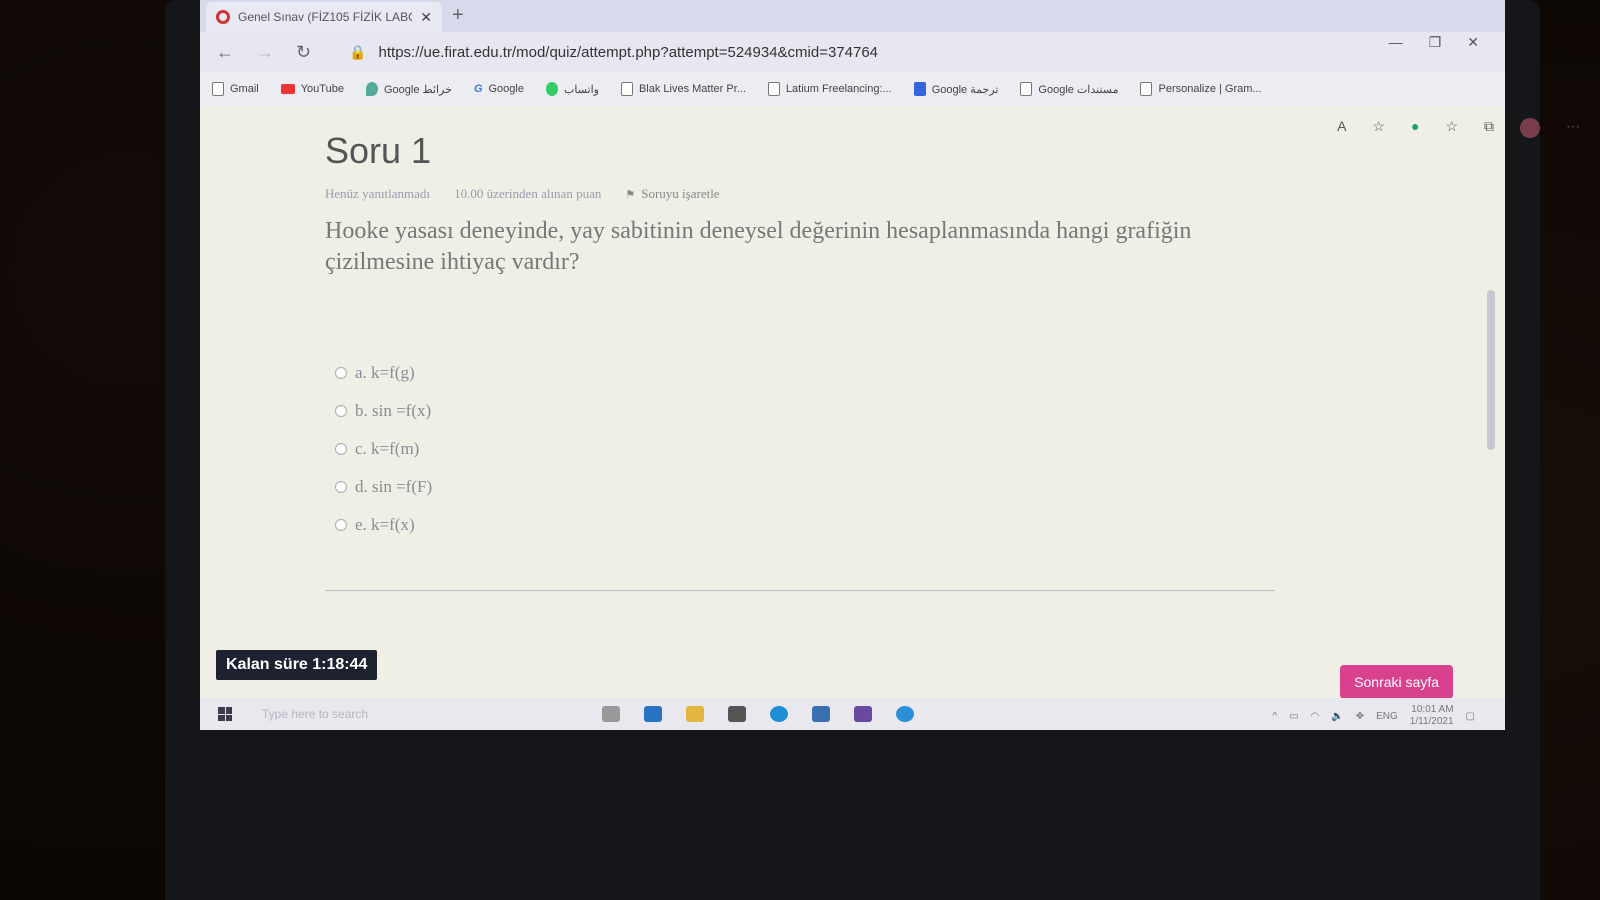 The image size is (1600, 900). Describe the element at coordinates (1530, 128) in the screenshot. I see `profile-avatar` at that location.